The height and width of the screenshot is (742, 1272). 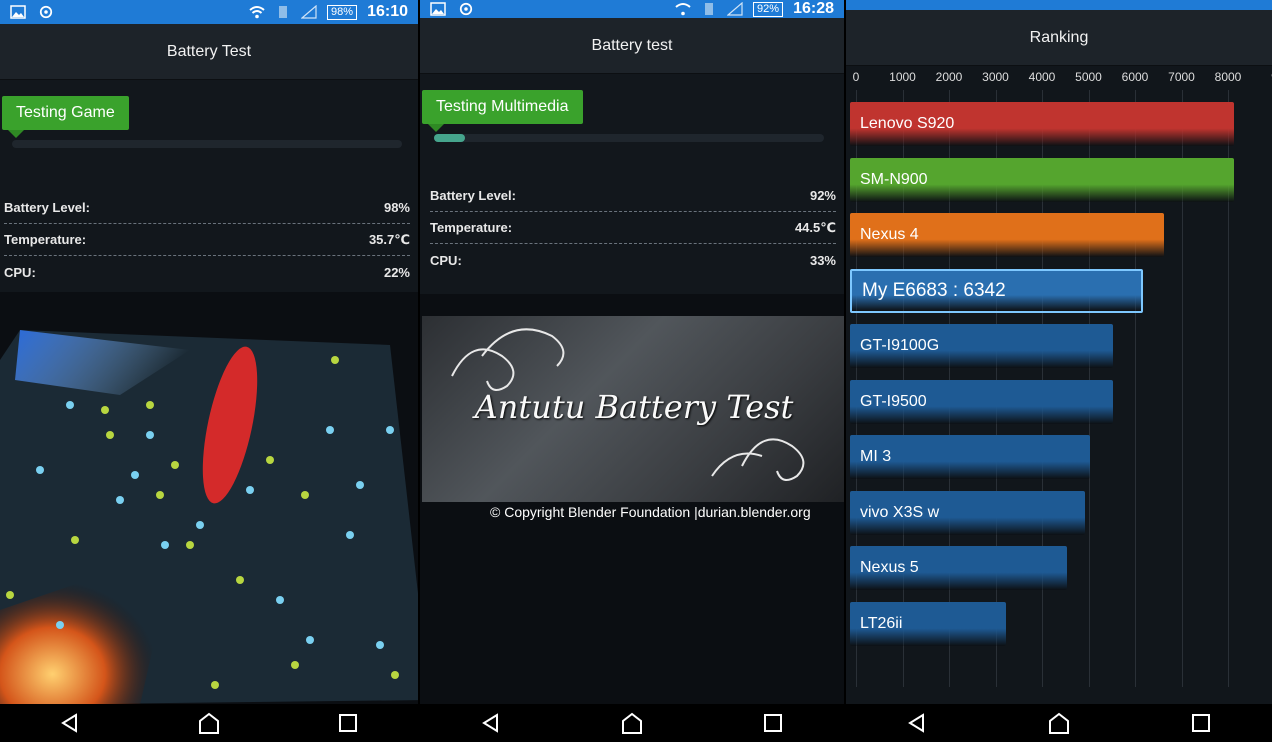 I want to click on page-title: Ranking, so click(x=1059, y=38).